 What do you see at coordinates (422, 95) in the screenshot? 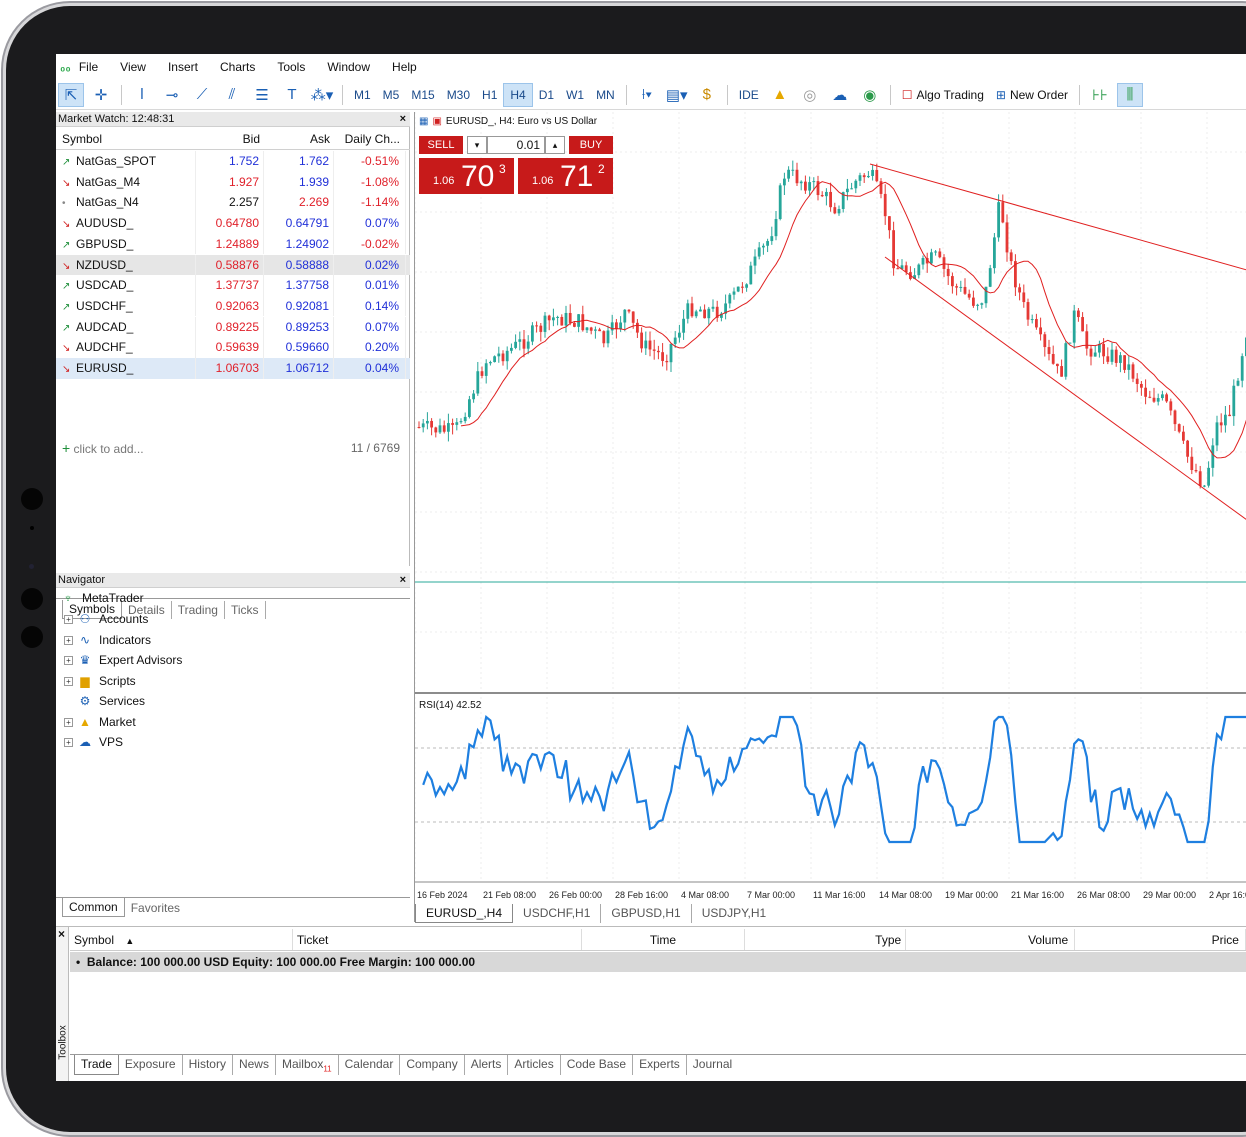
I see `timeframe-m15: M15` at bounding box center [422, 95].